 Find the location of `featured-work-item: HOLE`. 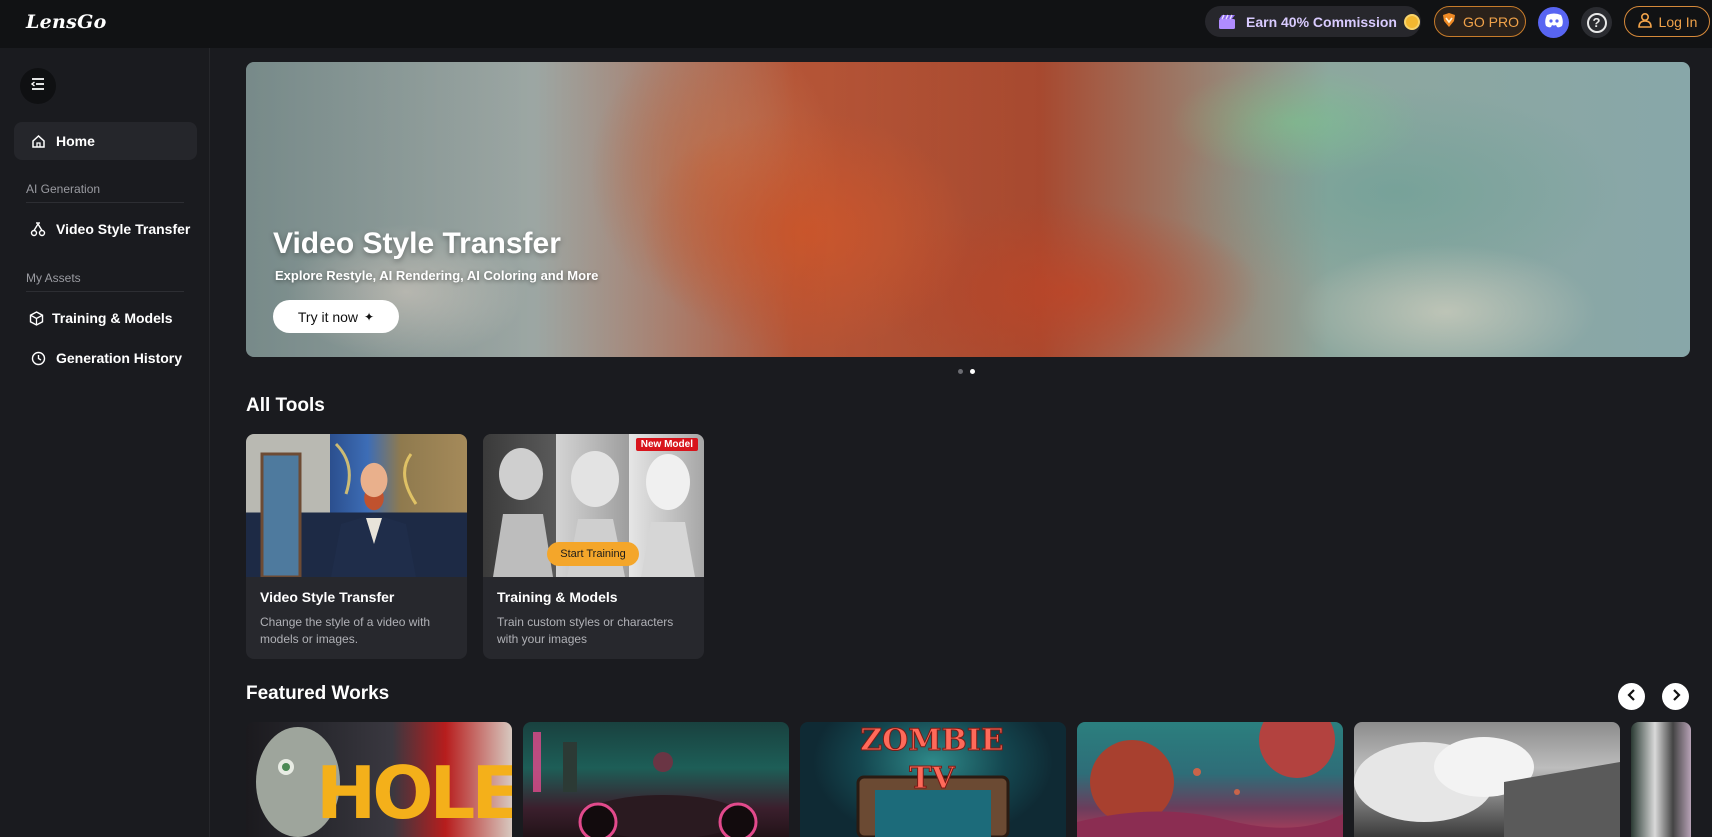

featured-work-item: HOLE is located at coordinates (379, 779).